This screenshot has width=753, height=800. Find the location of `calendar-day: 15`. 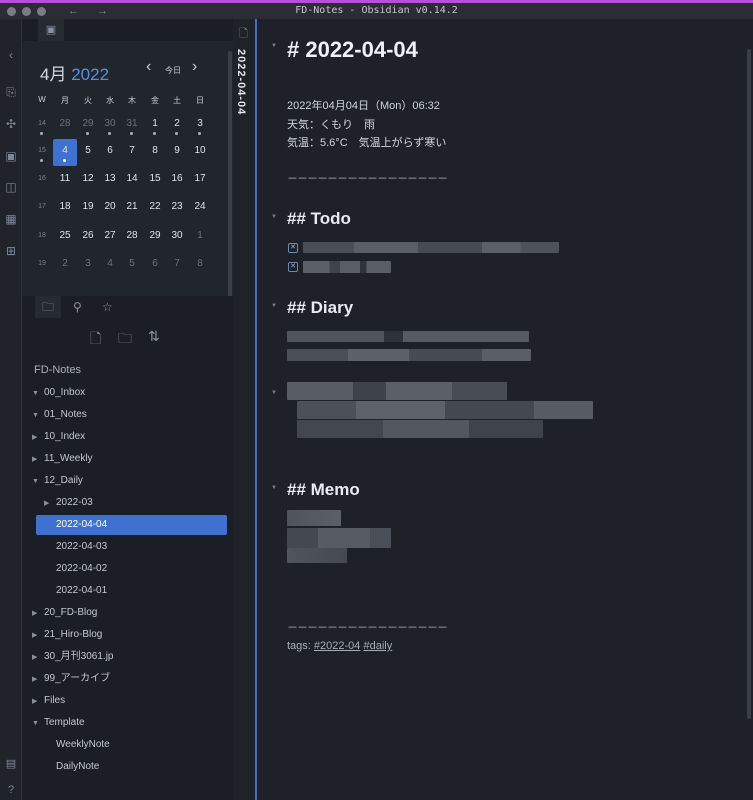

calendar-day: 15 is located at coordinates (155, 178).